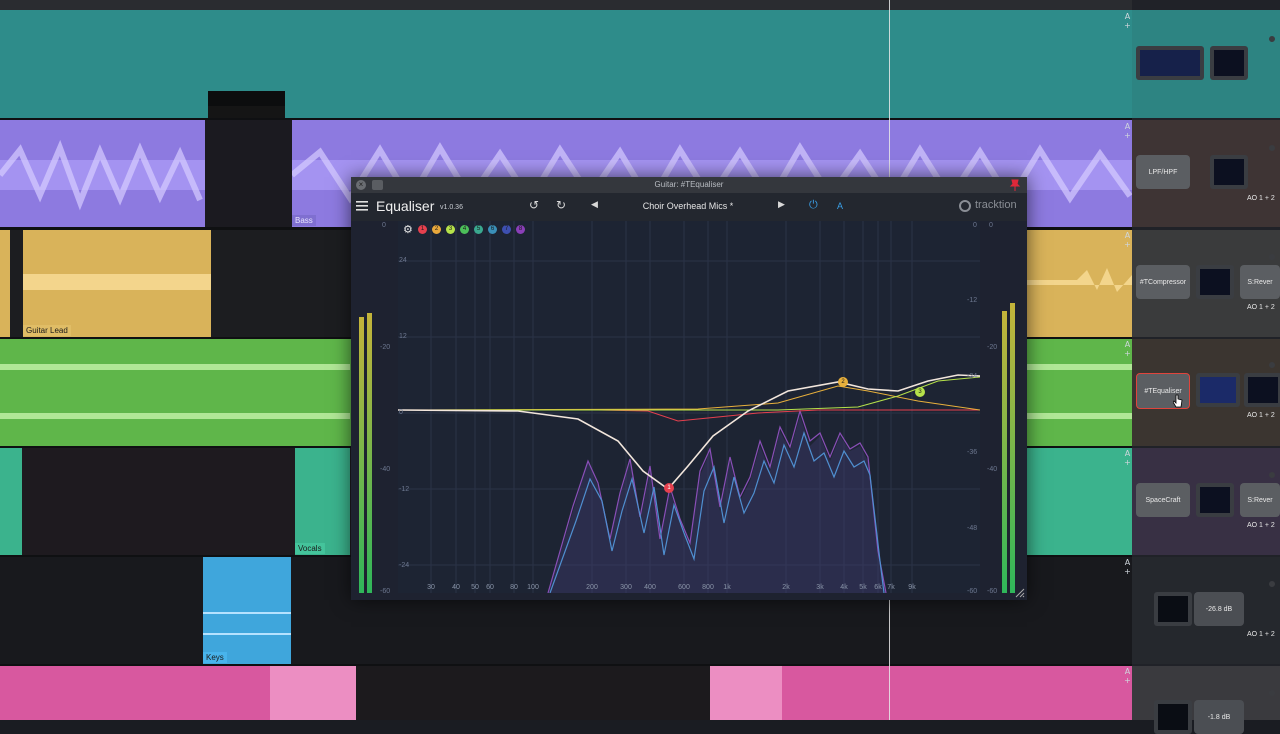 Image resolution: width=1280 pixels, height=734 pixels. I want to click on plugin-tcompressor: #TCompressor, so click(1163, 282).